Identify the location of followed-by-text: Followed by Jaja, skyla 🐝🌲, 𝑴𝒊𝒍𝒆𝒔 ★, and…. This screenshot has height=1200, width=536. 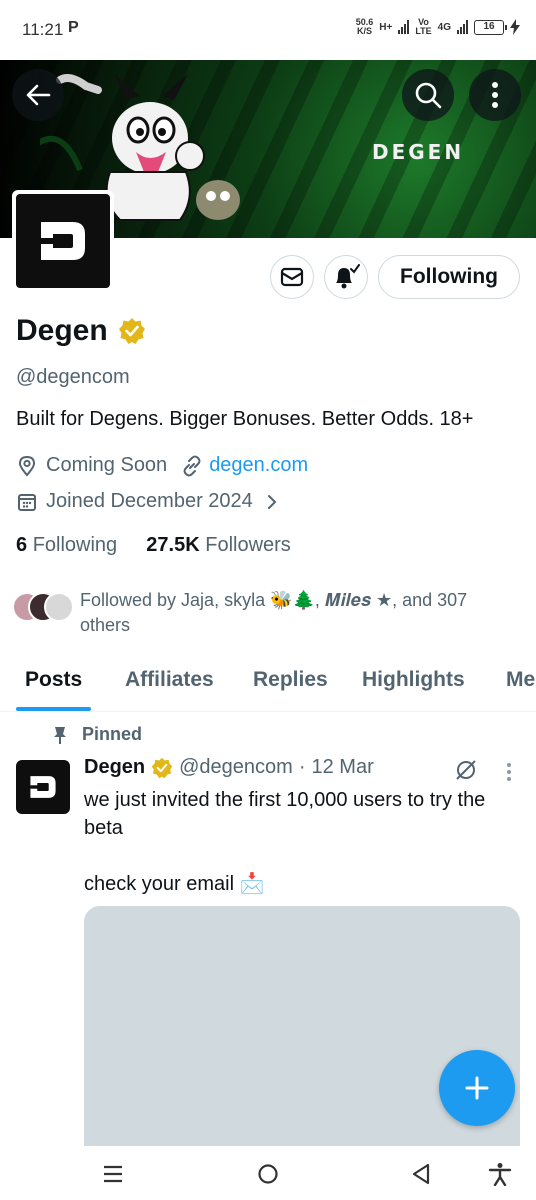
(274, 612).